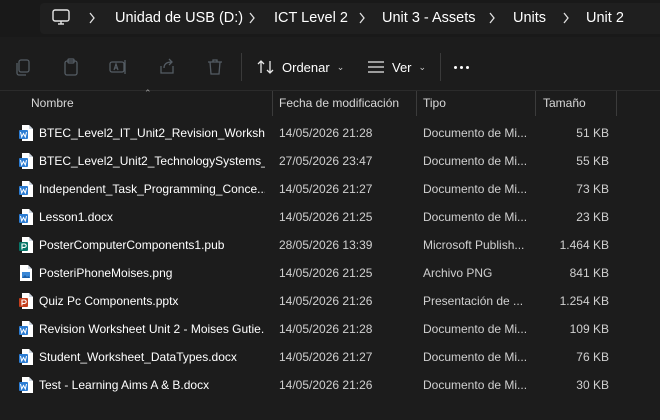 The height and width of the screenshot is (420, 660). What do you see at coordinates (339, 103) in the screenshot?
I see `column-header-date: Fecha de modificación` at bounding box center [339, 103].